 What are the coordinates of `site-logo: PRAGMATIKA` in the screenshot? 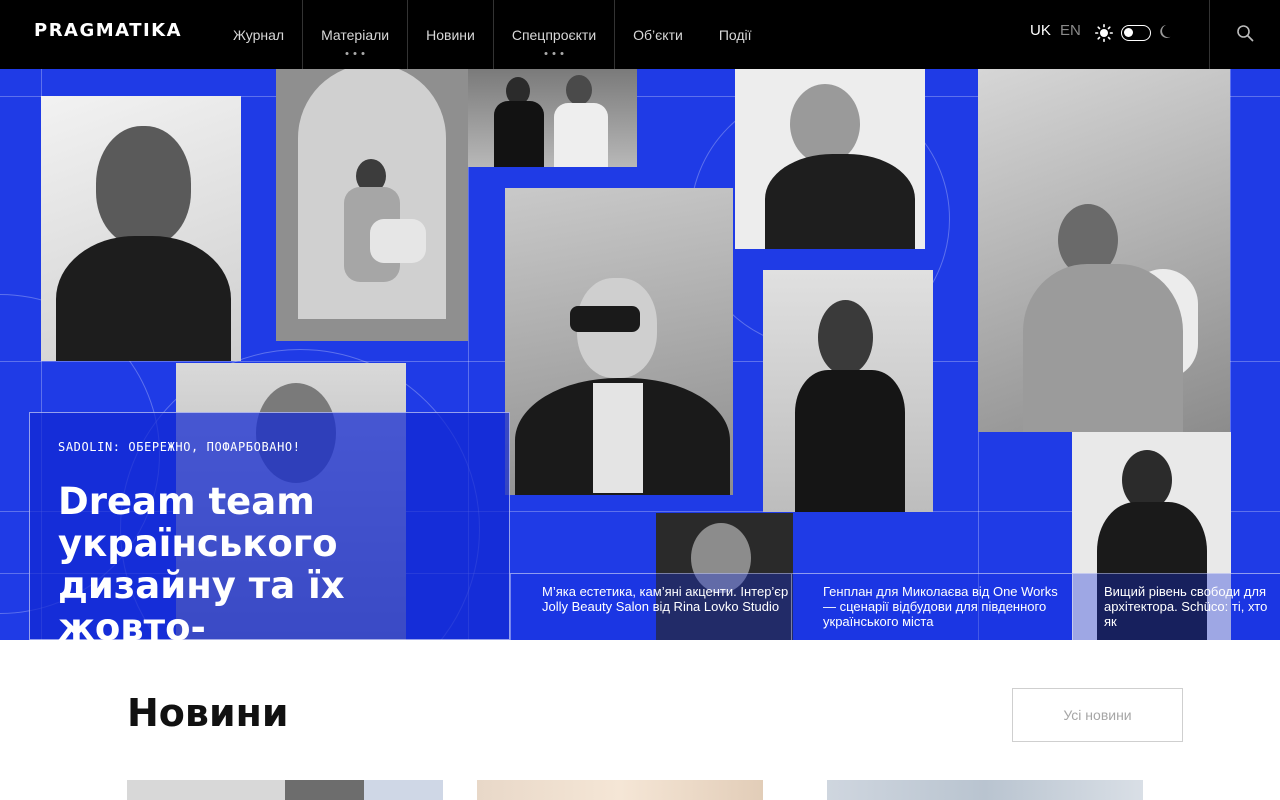 It's located at (108, 30).